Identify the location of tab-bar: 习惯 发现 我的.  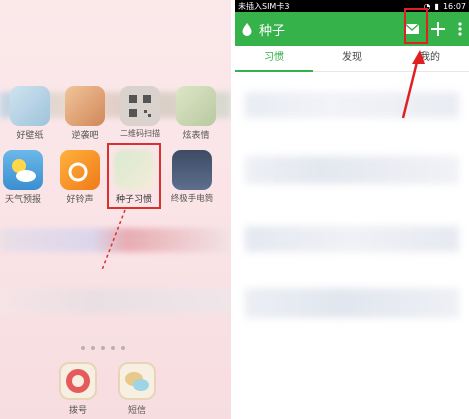
(352, 59).